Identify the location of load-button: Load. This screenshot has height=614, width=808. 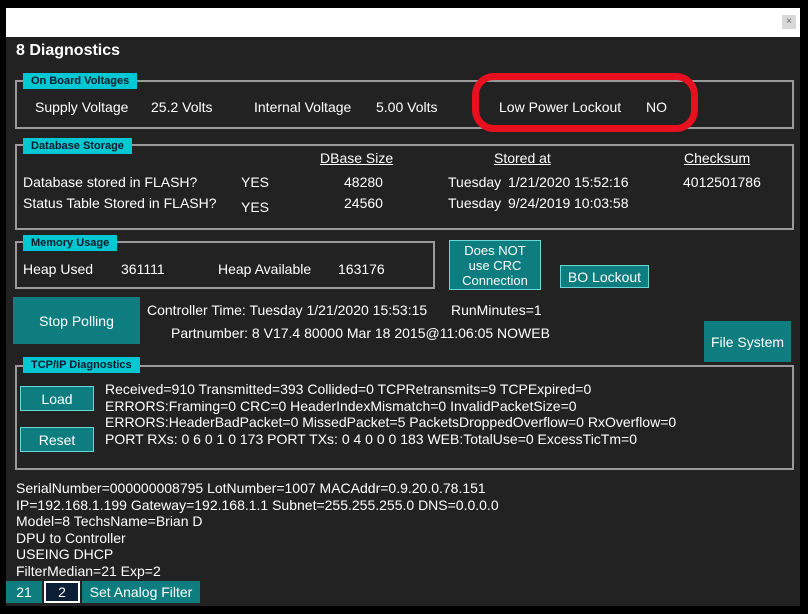
(57, 398).